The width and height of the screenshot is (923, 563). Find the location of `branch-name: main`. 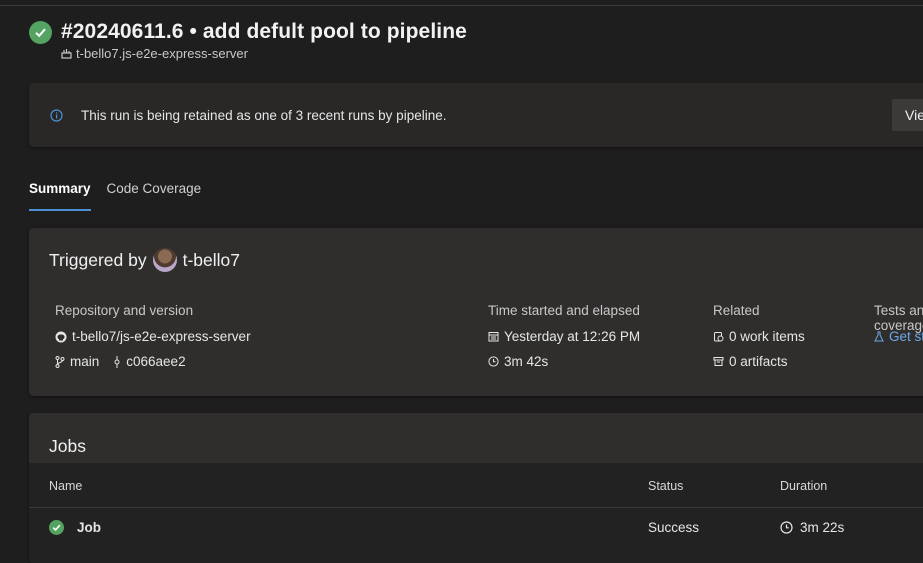

branch-name: main is located at coordinates (84, 361).